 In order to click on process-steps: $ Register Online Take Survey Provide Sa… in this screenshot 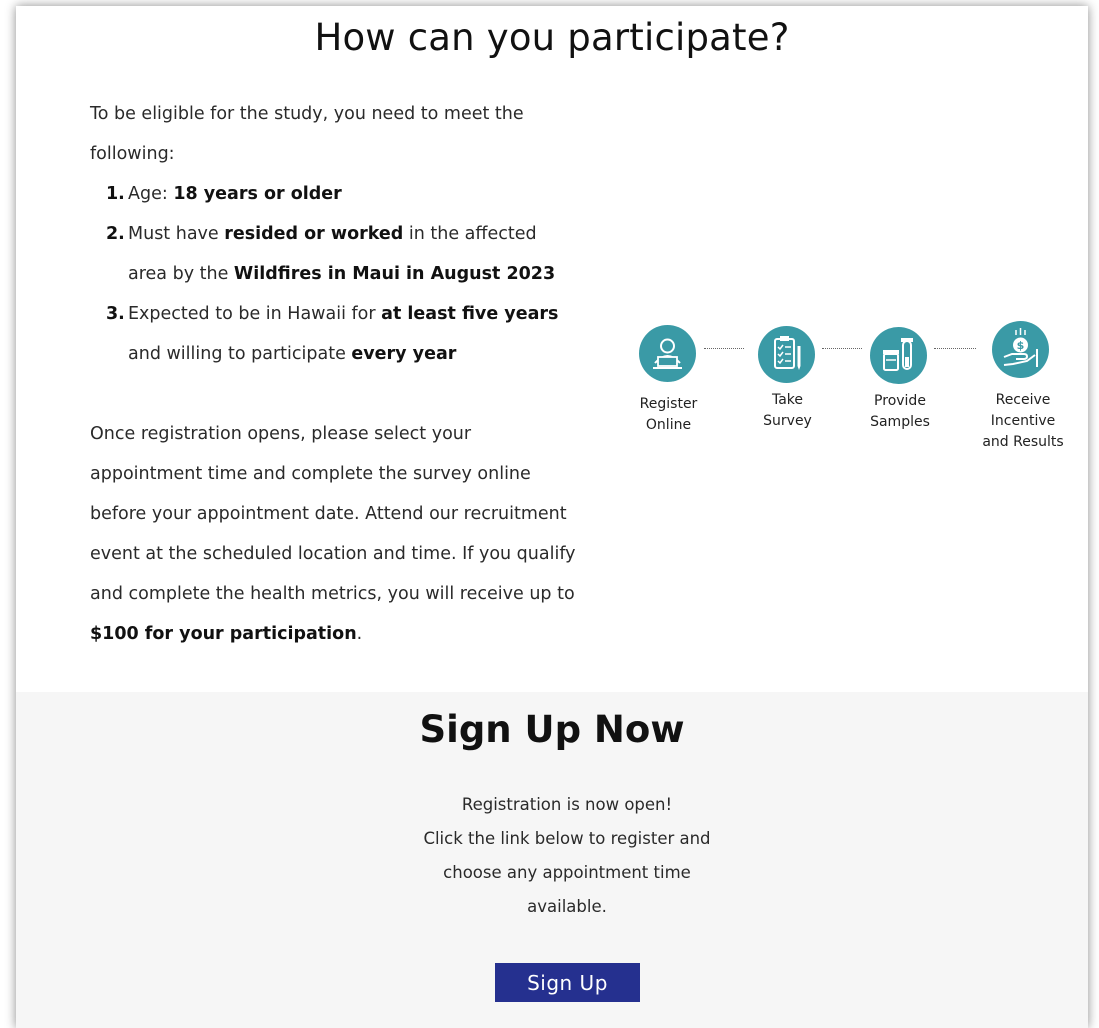, I will do `click(847, 393)`.